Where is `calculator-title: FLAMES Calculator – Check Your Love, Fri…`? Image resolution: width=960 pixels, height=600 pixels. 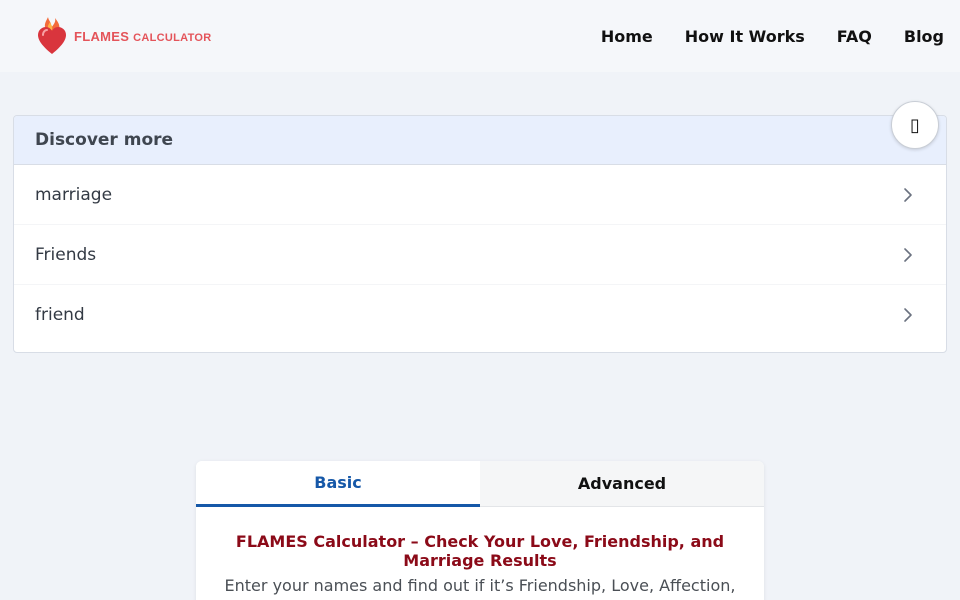 calculator-title: FLAMES Calculator – Check Your Love, Fri… is located at coordinates (480, 551).